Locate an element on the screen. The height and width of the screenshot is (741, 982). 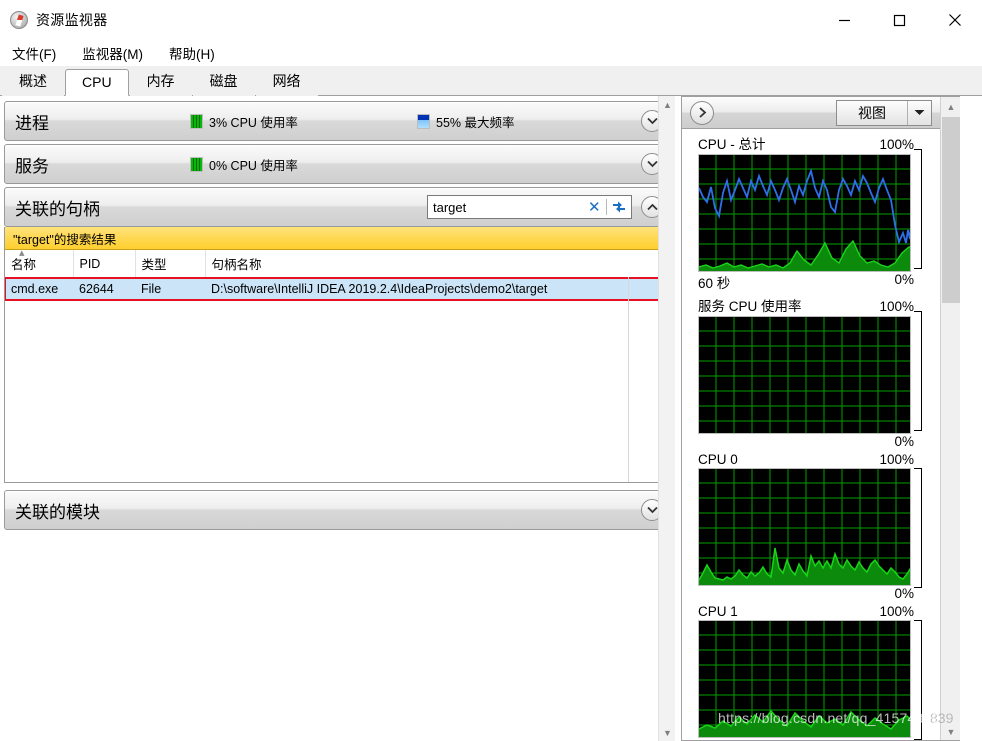
graph-cpu-total-canvas is located at coordinates (804, 213).